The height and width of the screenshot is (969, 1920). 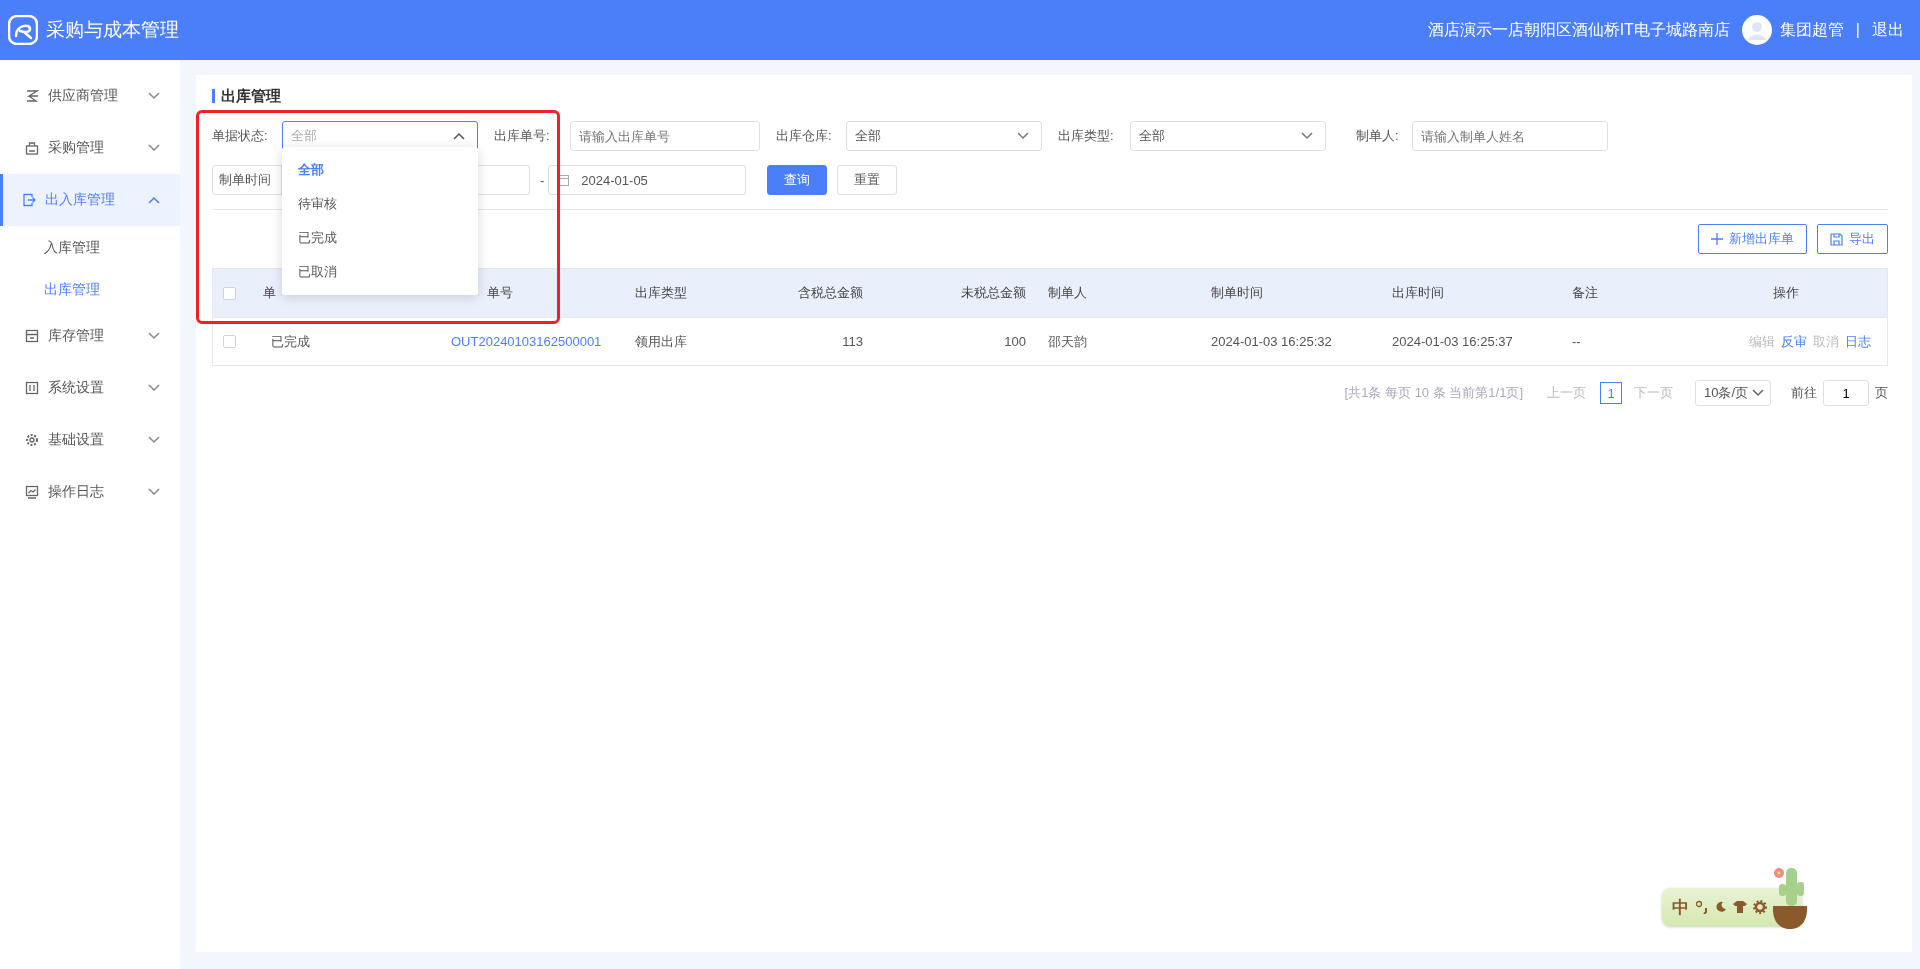 I want to click on table-cell: 领用出库, so click(x=661, y=341).